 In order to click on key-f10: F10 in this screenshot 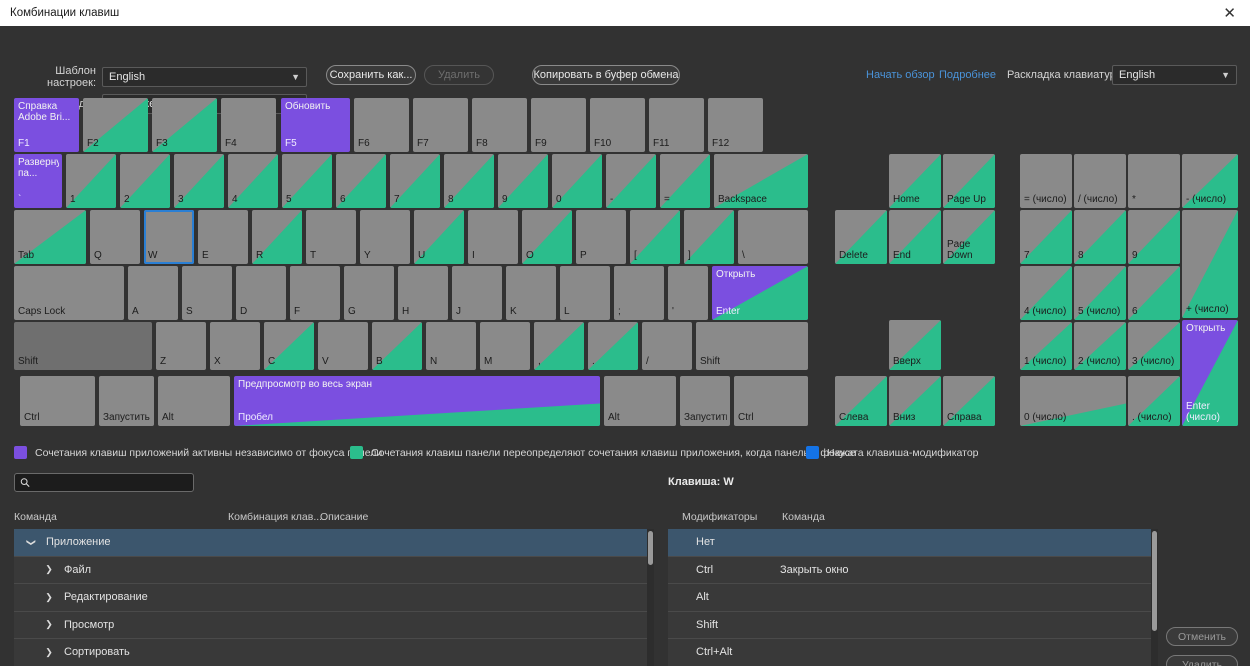, I will do `click(617, 125)`.